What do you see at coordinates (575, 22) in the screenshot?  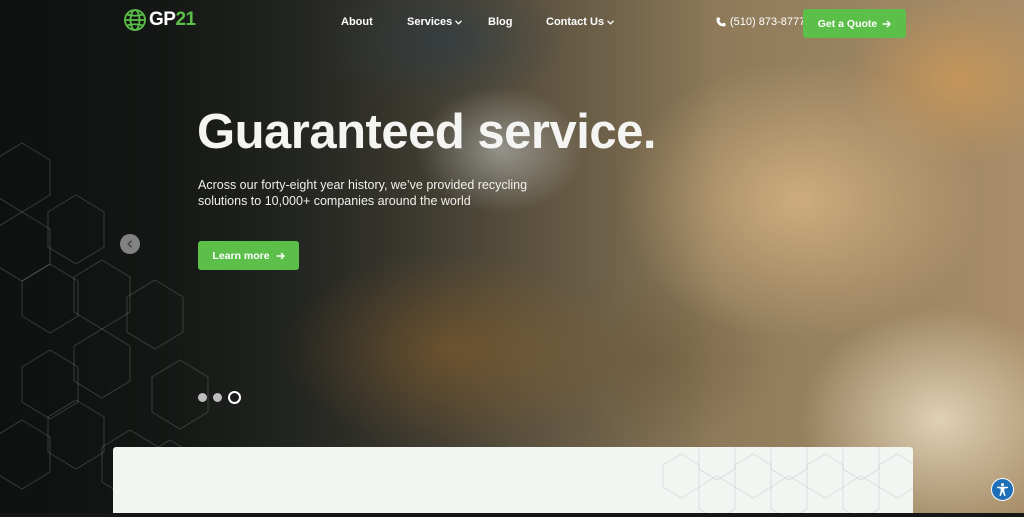 I see `nav-item-label: Contact Us` at bounding box center [575, 22].